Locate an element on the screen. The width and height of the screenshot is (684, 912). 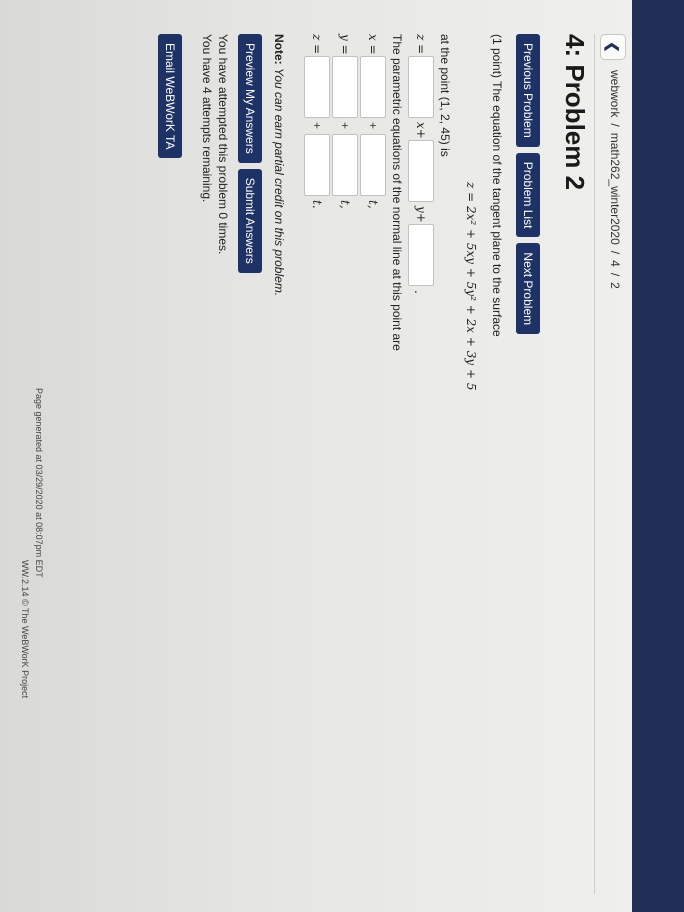
breadcrumb: webwork / math262_winter2020 / 4 / 2 is located at coordinates (615, 179).